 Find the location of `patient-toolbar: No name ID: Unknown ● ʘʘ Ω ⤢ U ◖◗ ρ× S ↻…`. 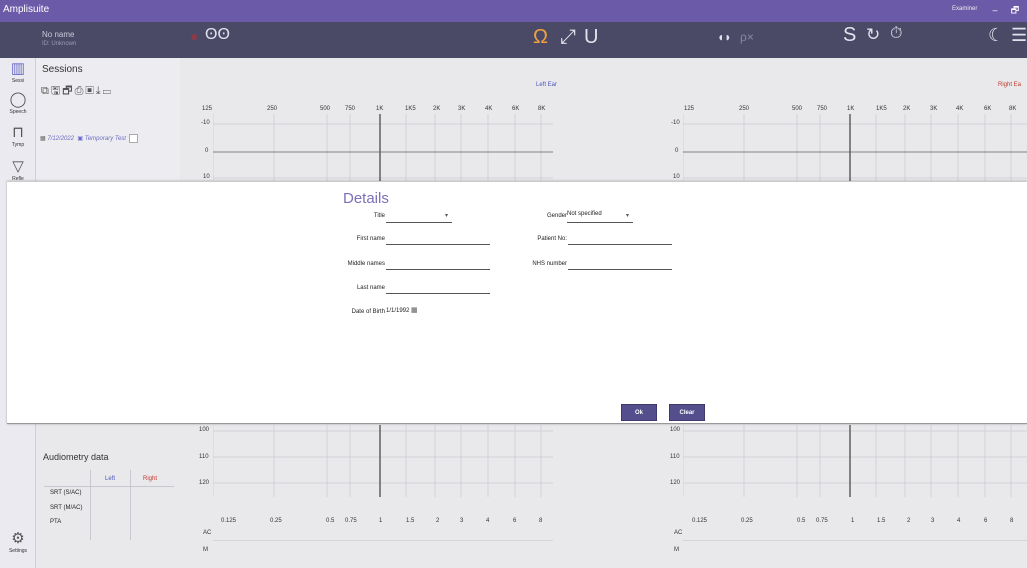

patient-toolbar: No name ID: Unknown ● ʘʘ Ω ⤢ U ◖◗ ρ× S ↻… is located at coordinates (513, 40).